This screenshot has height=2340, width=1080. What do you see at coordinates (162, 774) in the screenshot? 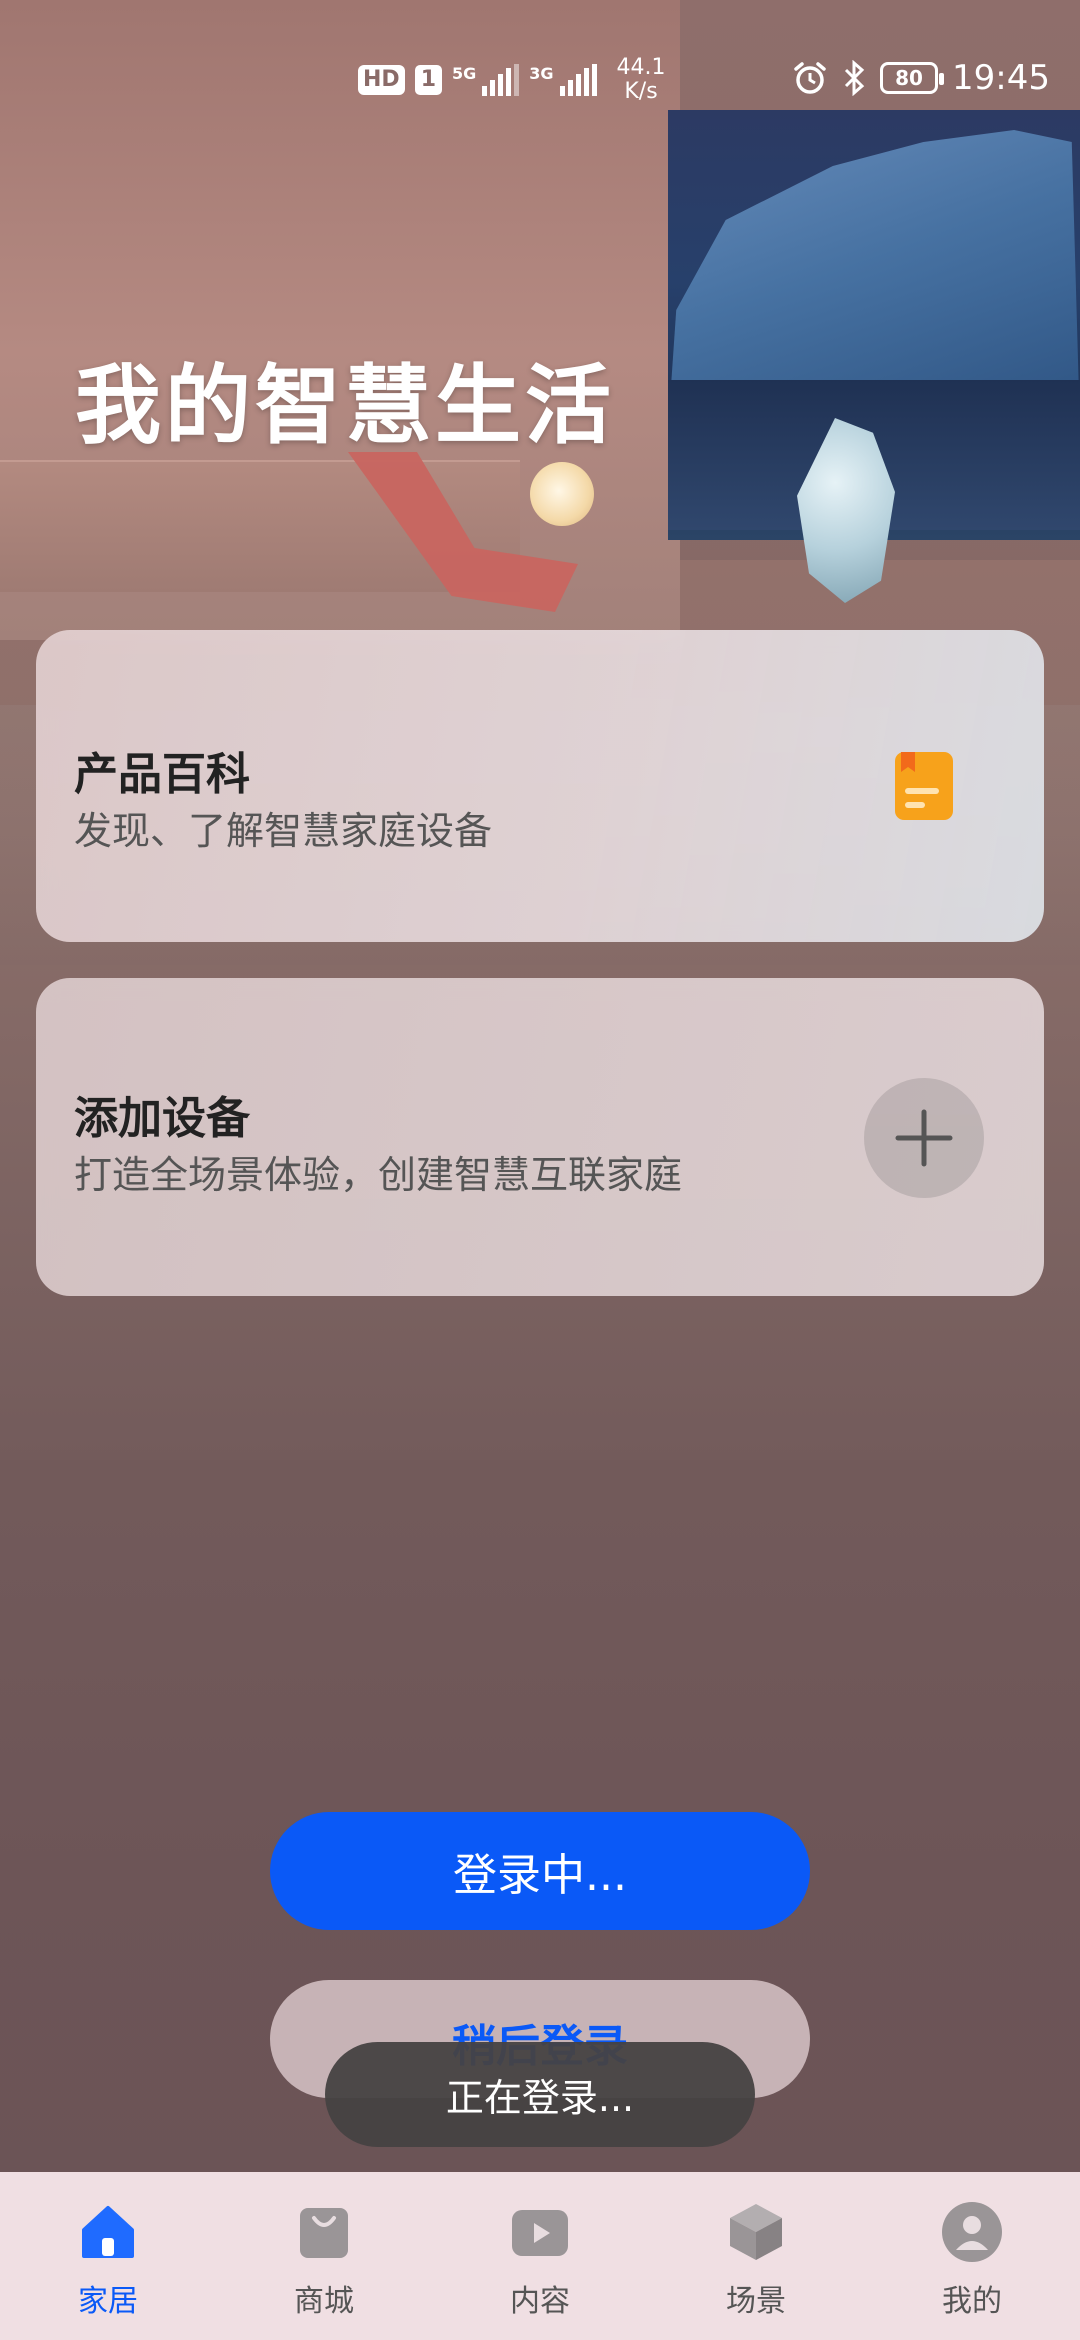
I see `card-title: 产品百科` at bounding box center [162, 774].